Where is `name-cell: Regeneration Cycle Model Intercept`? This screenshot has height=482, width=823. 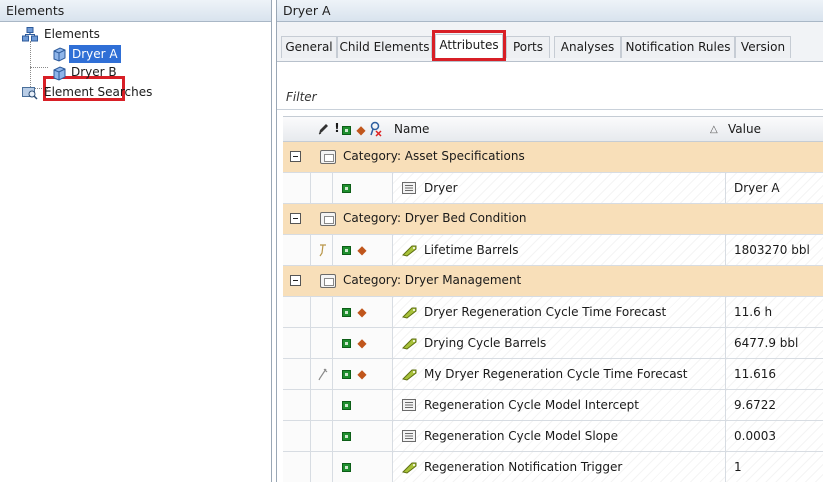
name-cell: Regeneration Cycle Model Intercept is located at coordinates (559, 405).